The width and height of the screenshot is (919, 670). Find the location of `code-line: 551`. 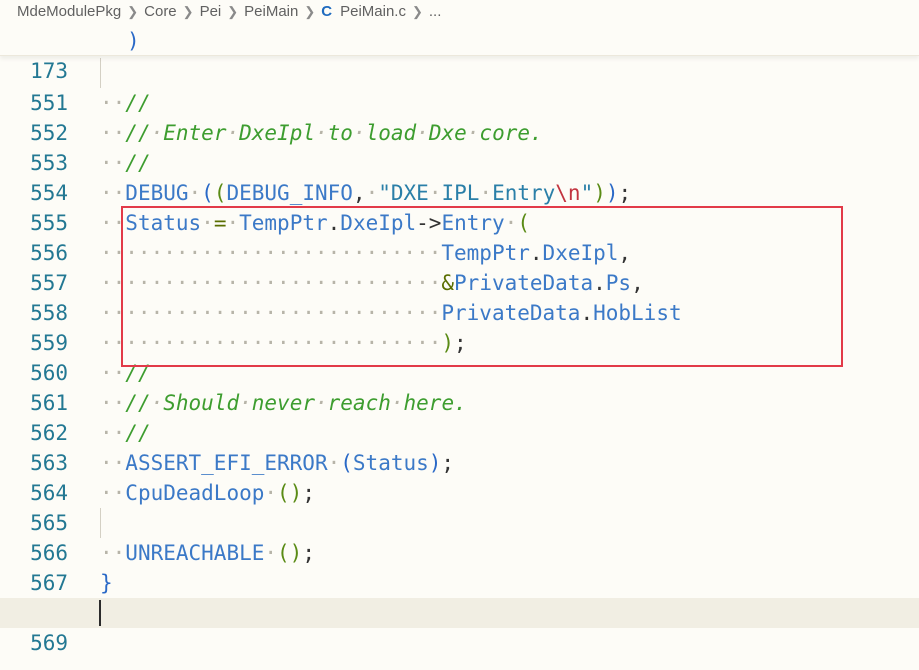

code-line: 551 is located at coordinates (459, 86).